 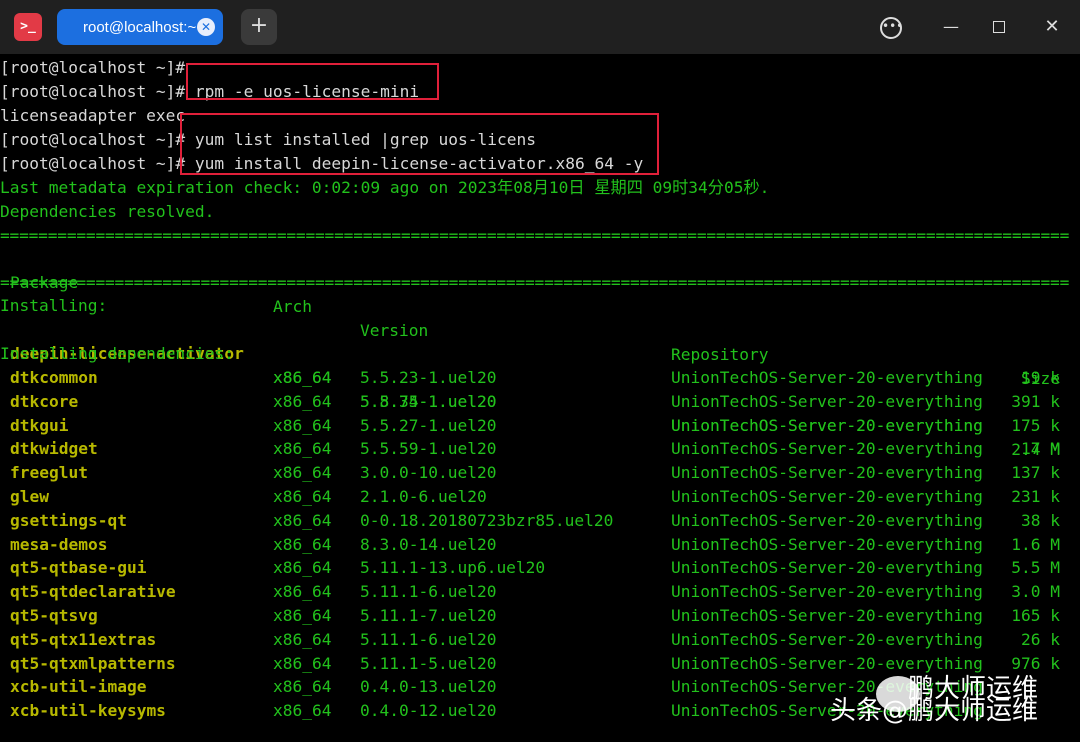 What do you see at coordinates (428, 687) in the screenshot?
I see `package-version: 0.4.0-13.uel20` at bounding box center [428, 687].